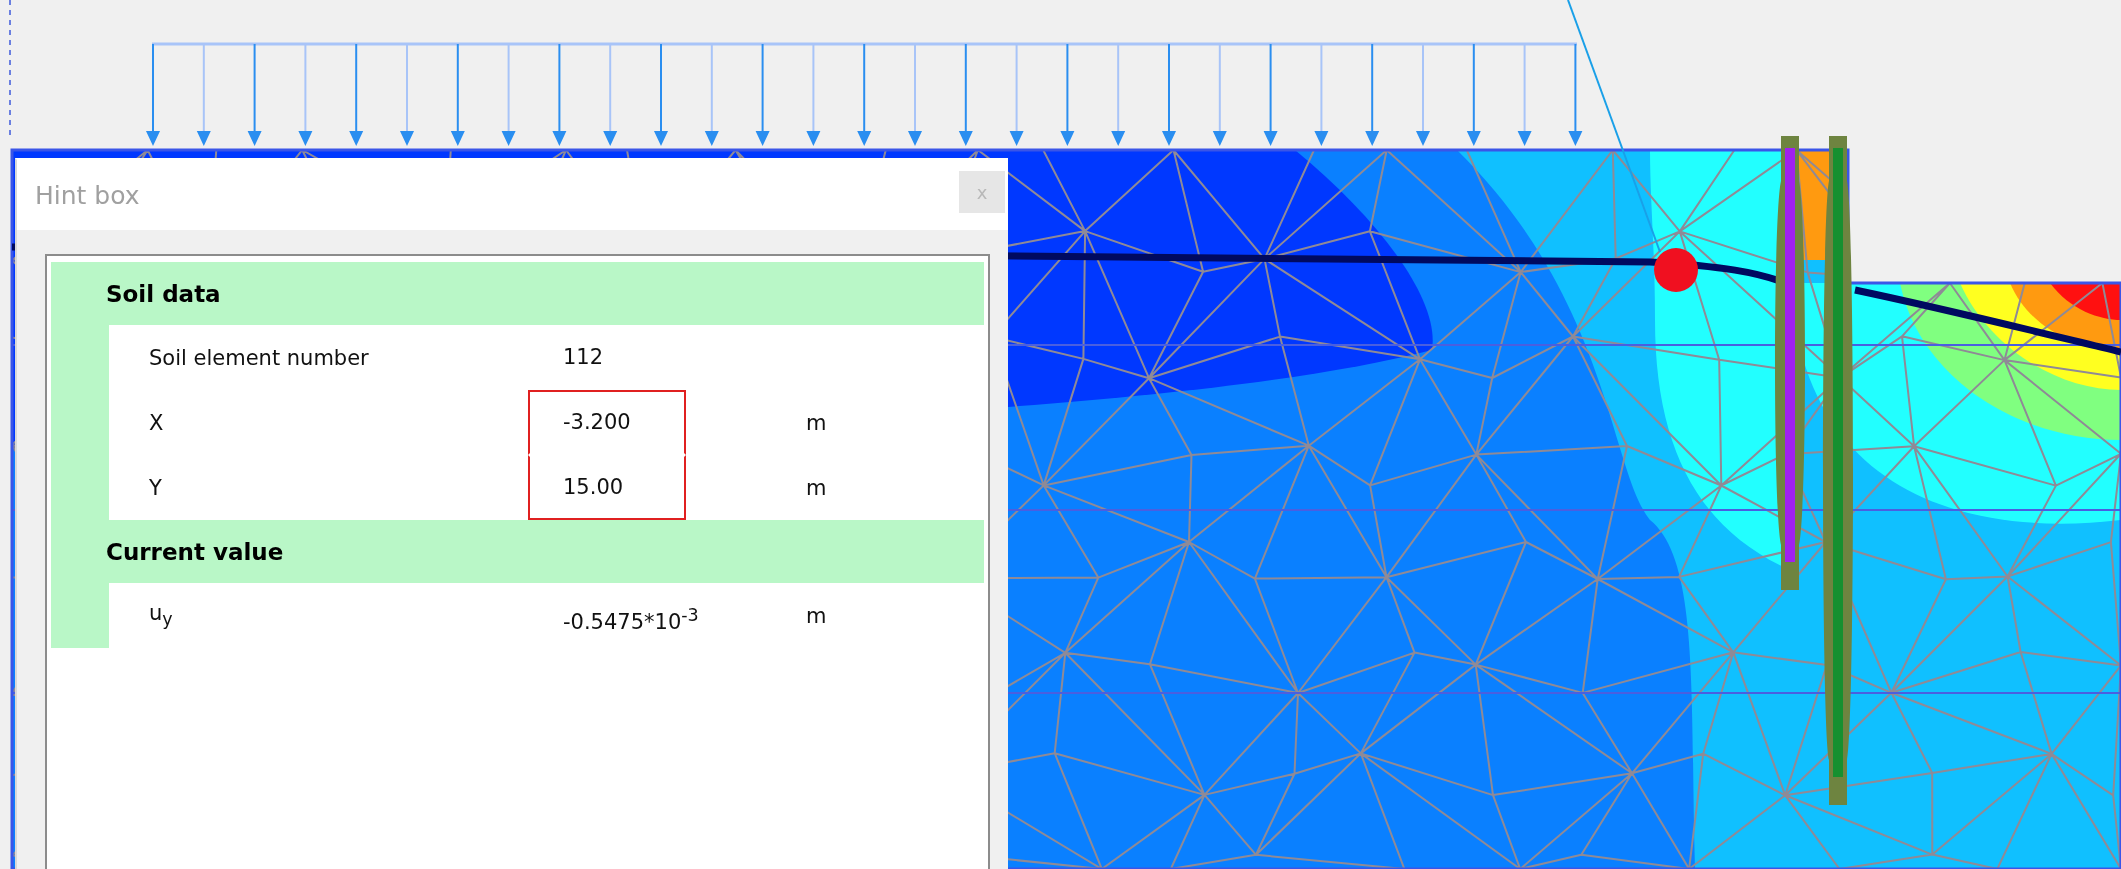 The height and width of the screenshot is (869, 2121). What do you see at coordinates (161, 615) in the screenshot?
I see `field-label: u$_{y}$` at bounding box center [161, 615].